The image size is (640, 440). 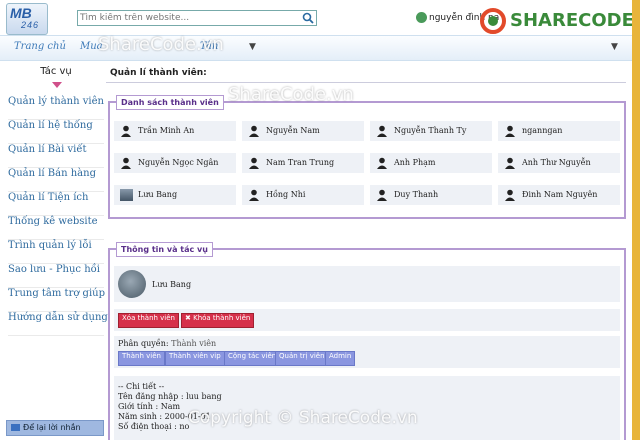 What do you see at coordinates (21, 13) in the screenshot?
I see `logo-text-top: MB` at bounding box center [21, 13].